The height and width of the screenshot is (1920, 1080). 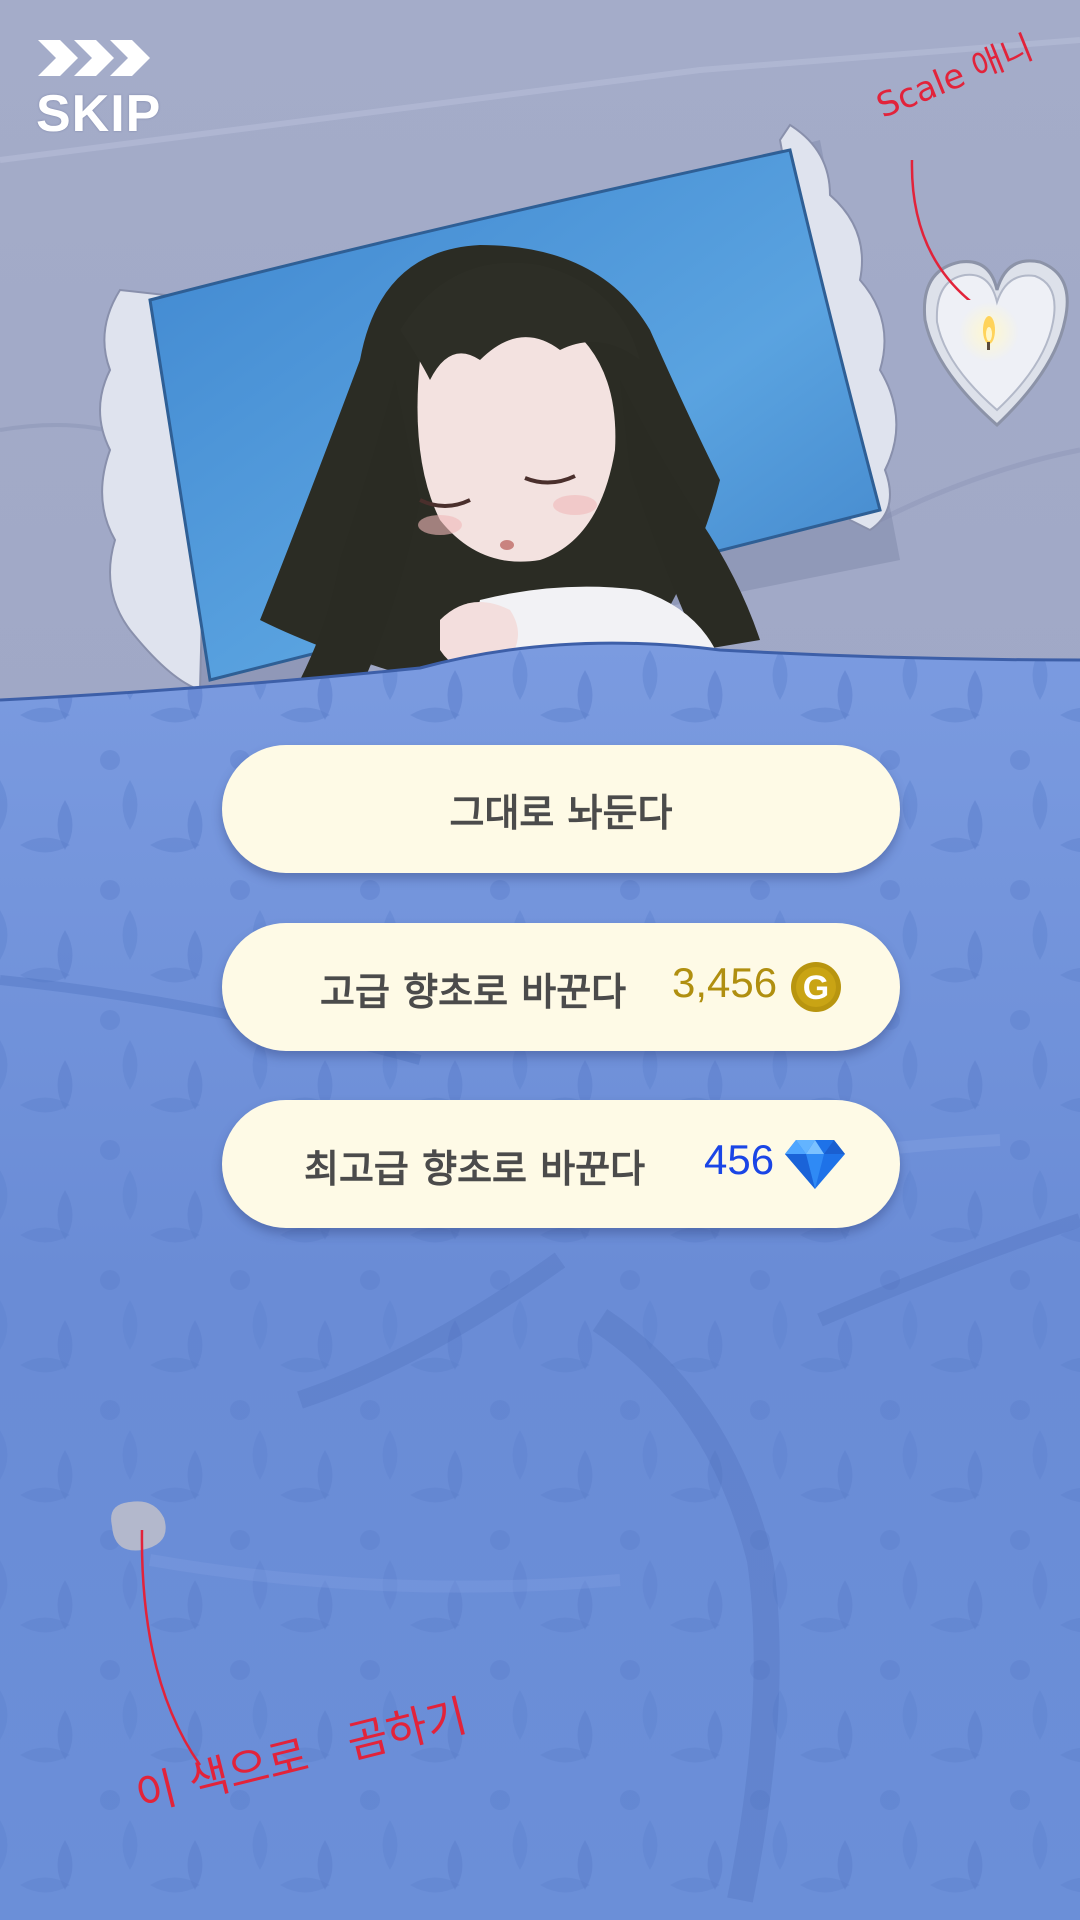 I want to click on choice-label: 고급 향초로 바꾼다, so click(x=473, y=992).